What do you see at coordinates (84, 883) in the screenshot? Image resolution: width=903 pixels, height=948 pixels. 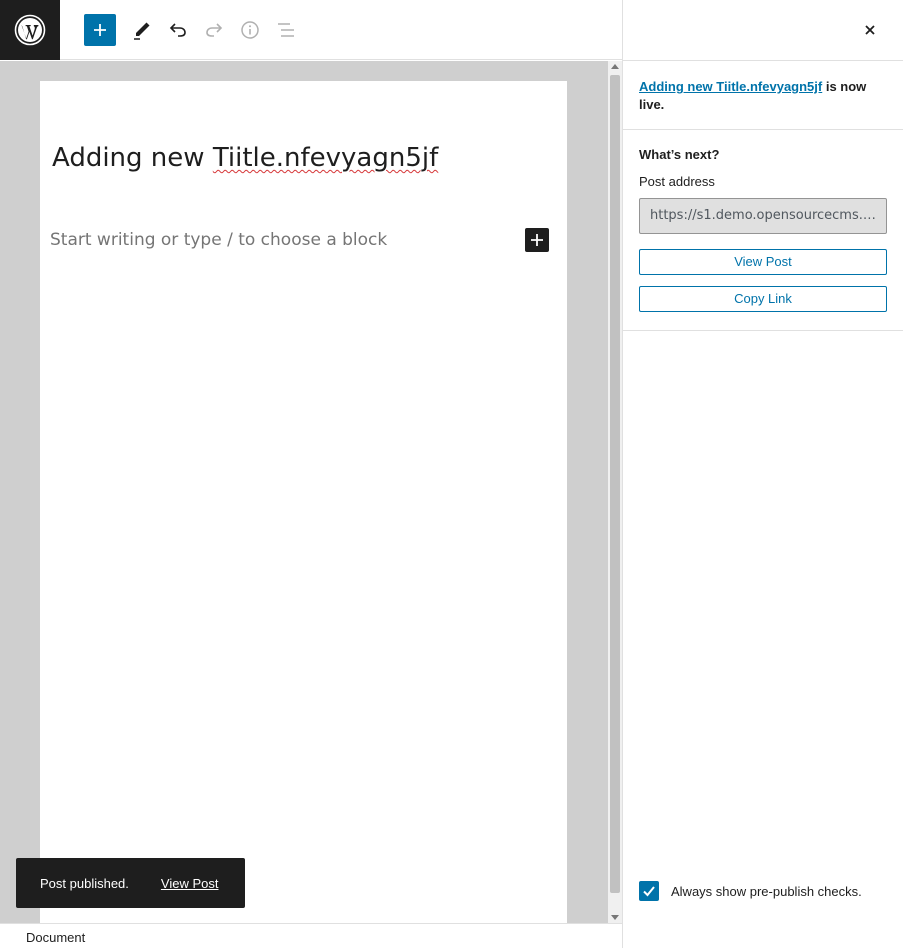 I see `snackbar-message: Post published.` at bounding box center [84, 883].